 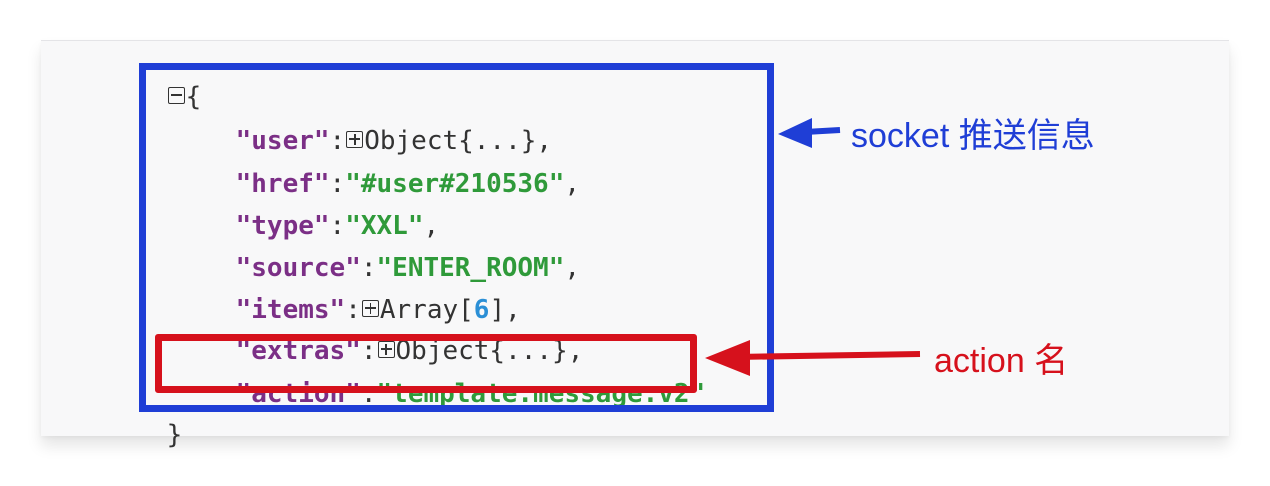 What do you see at coordinates (1001, 361) in the screenshot?
I see `action-name-label: action 名` at bounding box center [1001, 361].